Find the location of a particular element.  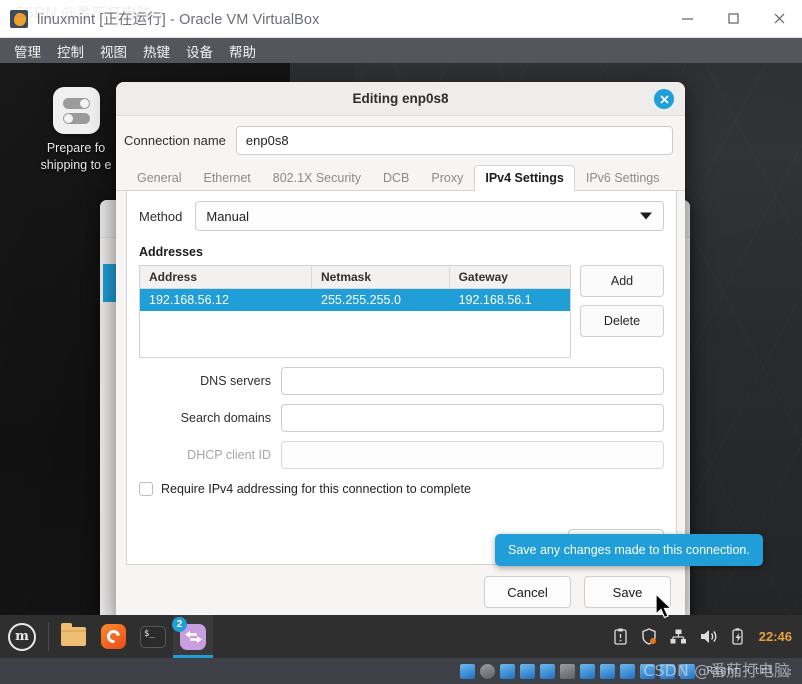

menu-control: 控制 is located at coordinates (70, 51).